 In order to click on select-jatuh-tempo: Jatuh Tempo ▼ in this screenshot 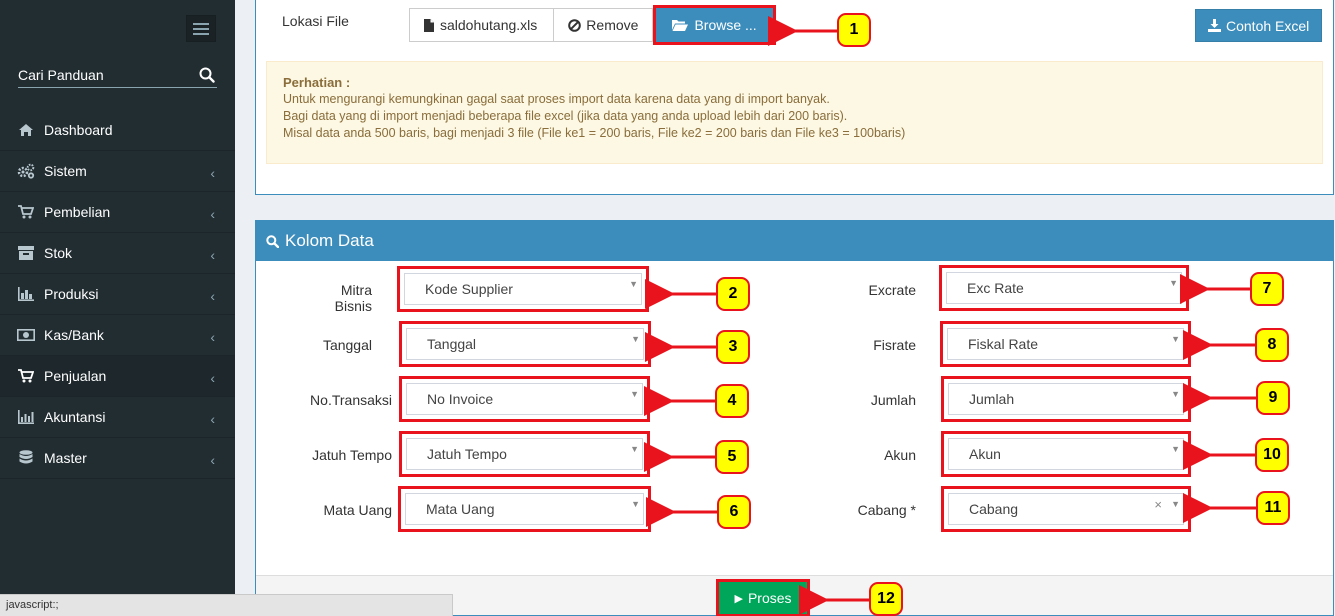, I will do `click(524, 454)`.